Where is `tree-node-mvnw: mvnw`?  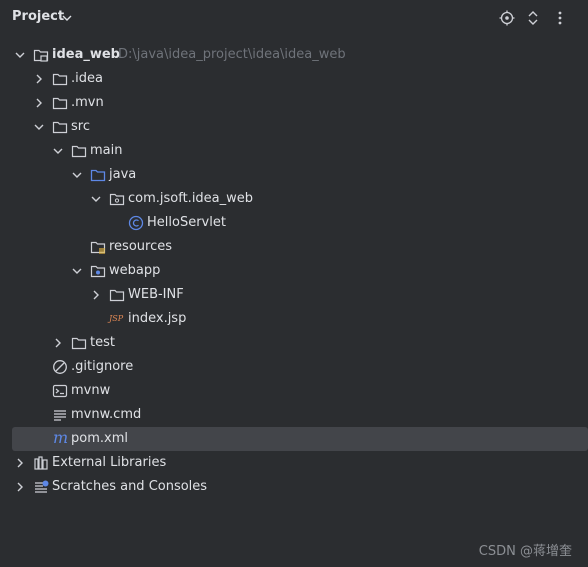 tree-node-mvnw: mvnw is located at coordinates (294, 391).